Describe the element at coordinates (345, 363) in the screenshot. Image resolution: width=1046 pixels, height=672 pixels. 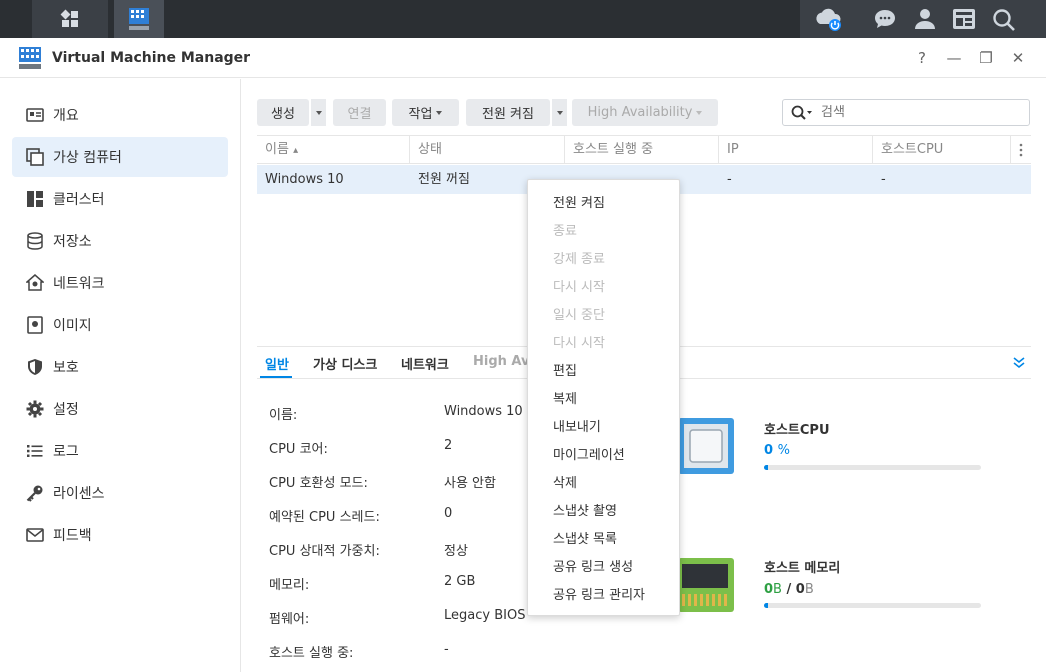
I see `tab-virtual-disk: 가상 디스크` at that location.